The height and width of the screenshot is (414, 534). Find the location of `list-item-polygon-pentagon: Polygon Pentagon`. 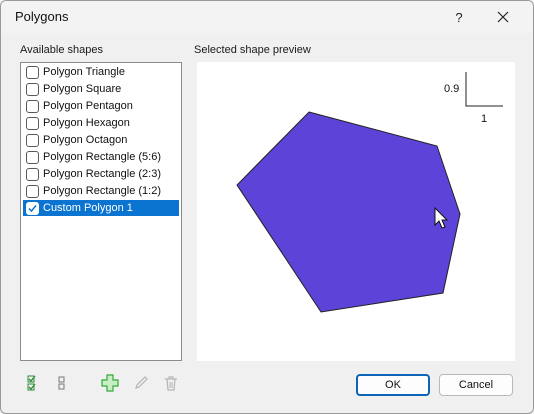

list-item-polygon-pentagon: Polygon Pentagon is located at coordinates (101, 106).